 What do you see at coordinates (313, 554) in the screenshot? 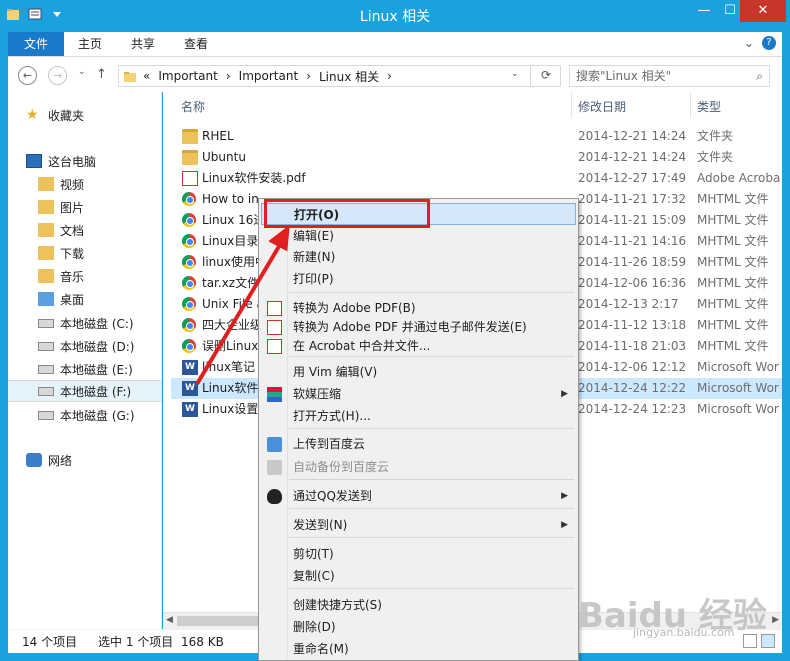
I see `menu-item-label: 剪切(T)` at bounding box center [313, 554].